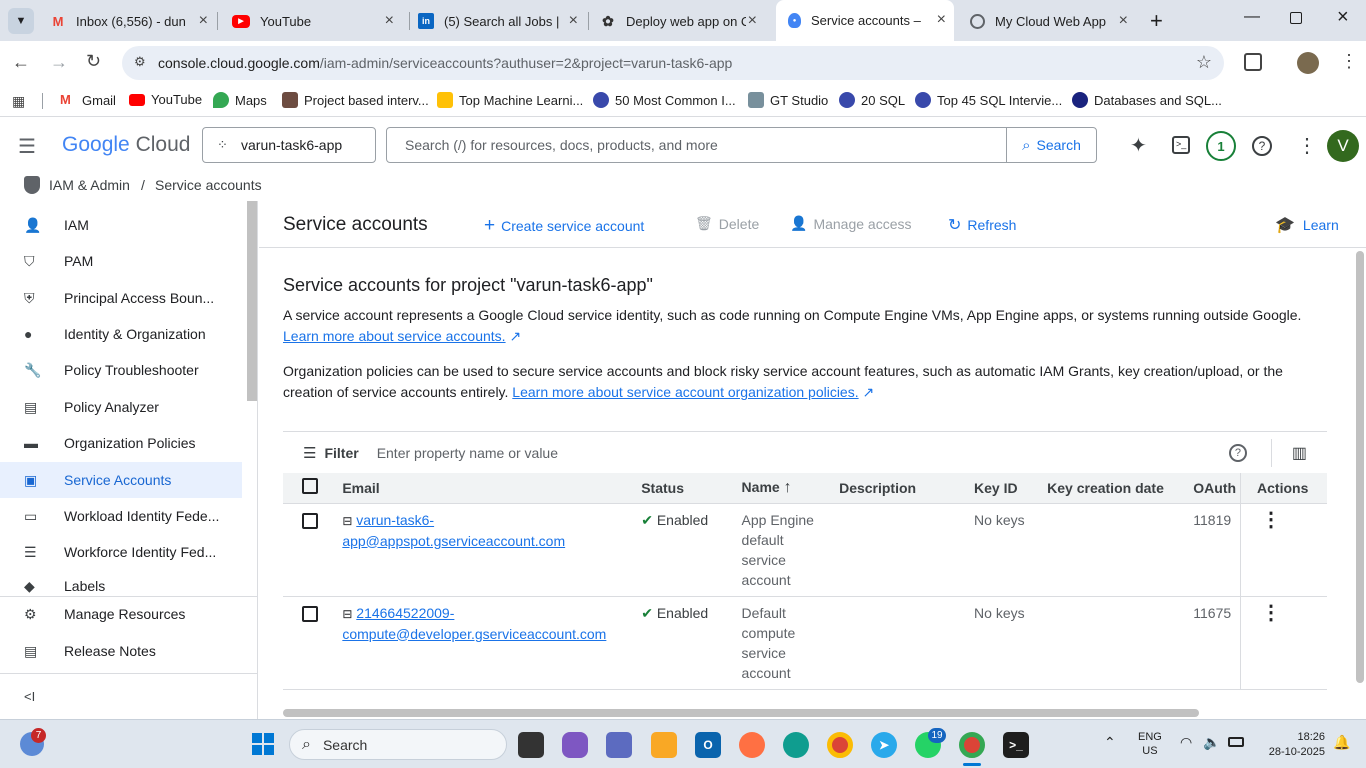 The width and height of the screenshot is (1366, 768). I want to click on back-icon: ←, so click(21, 62).